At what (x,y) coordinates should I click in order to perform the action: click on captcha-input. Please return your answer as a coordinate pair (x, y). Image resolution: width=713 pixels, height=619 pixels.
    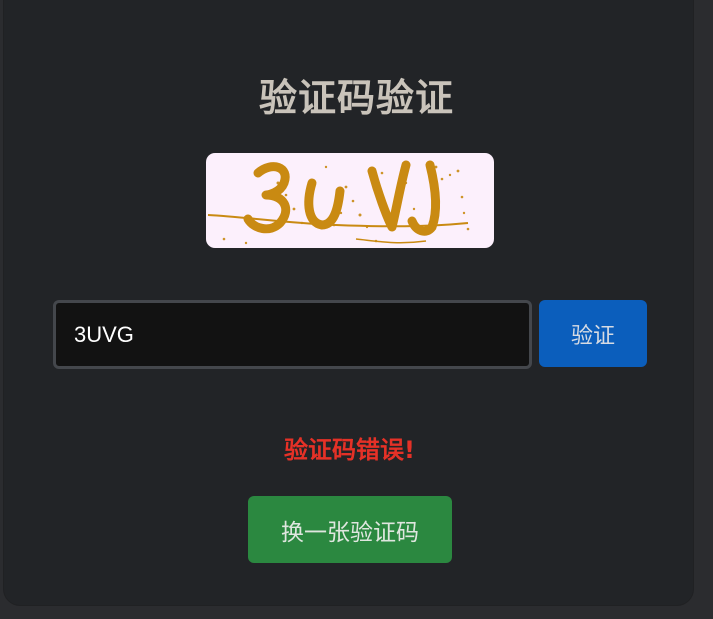
    Looking at the image, I should click on (292, 334).